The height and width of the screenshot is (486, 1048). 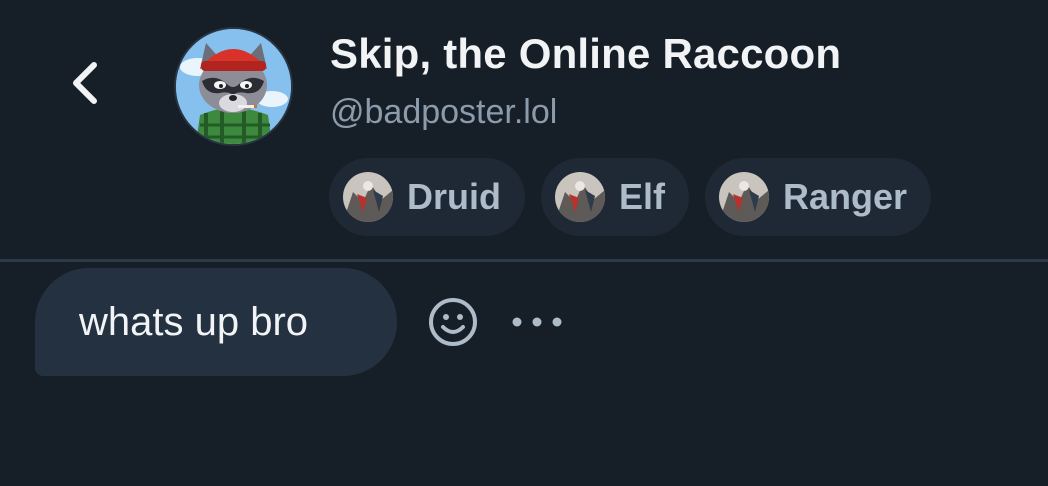 I want to click on header-divider, so click(x=524, y=260).